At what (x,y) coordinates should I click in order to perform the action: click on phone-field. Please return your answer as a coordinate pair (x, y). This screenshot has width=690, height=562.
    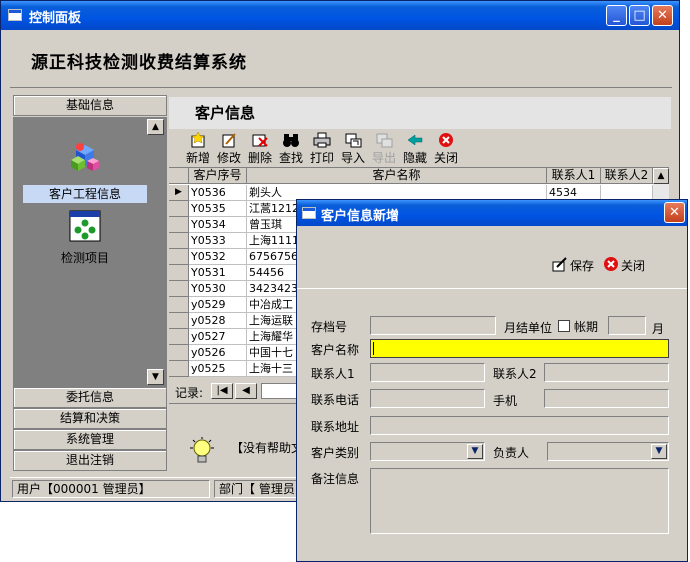
    Looking at the image, I should click on (427, 398).